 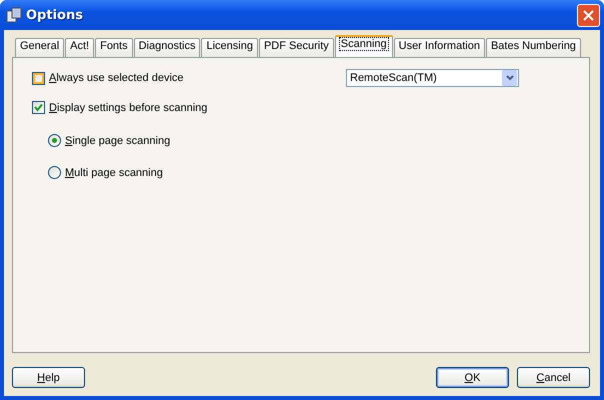 I want to click on radio-label: Single page scanning, so click(x=117, y=140).